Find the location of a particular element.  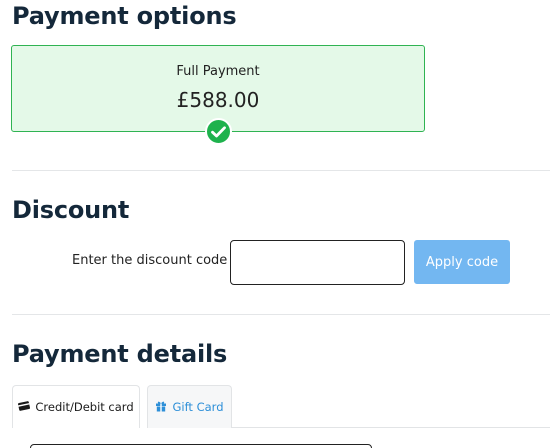

card-number-field is located at coordinates (201, 446).